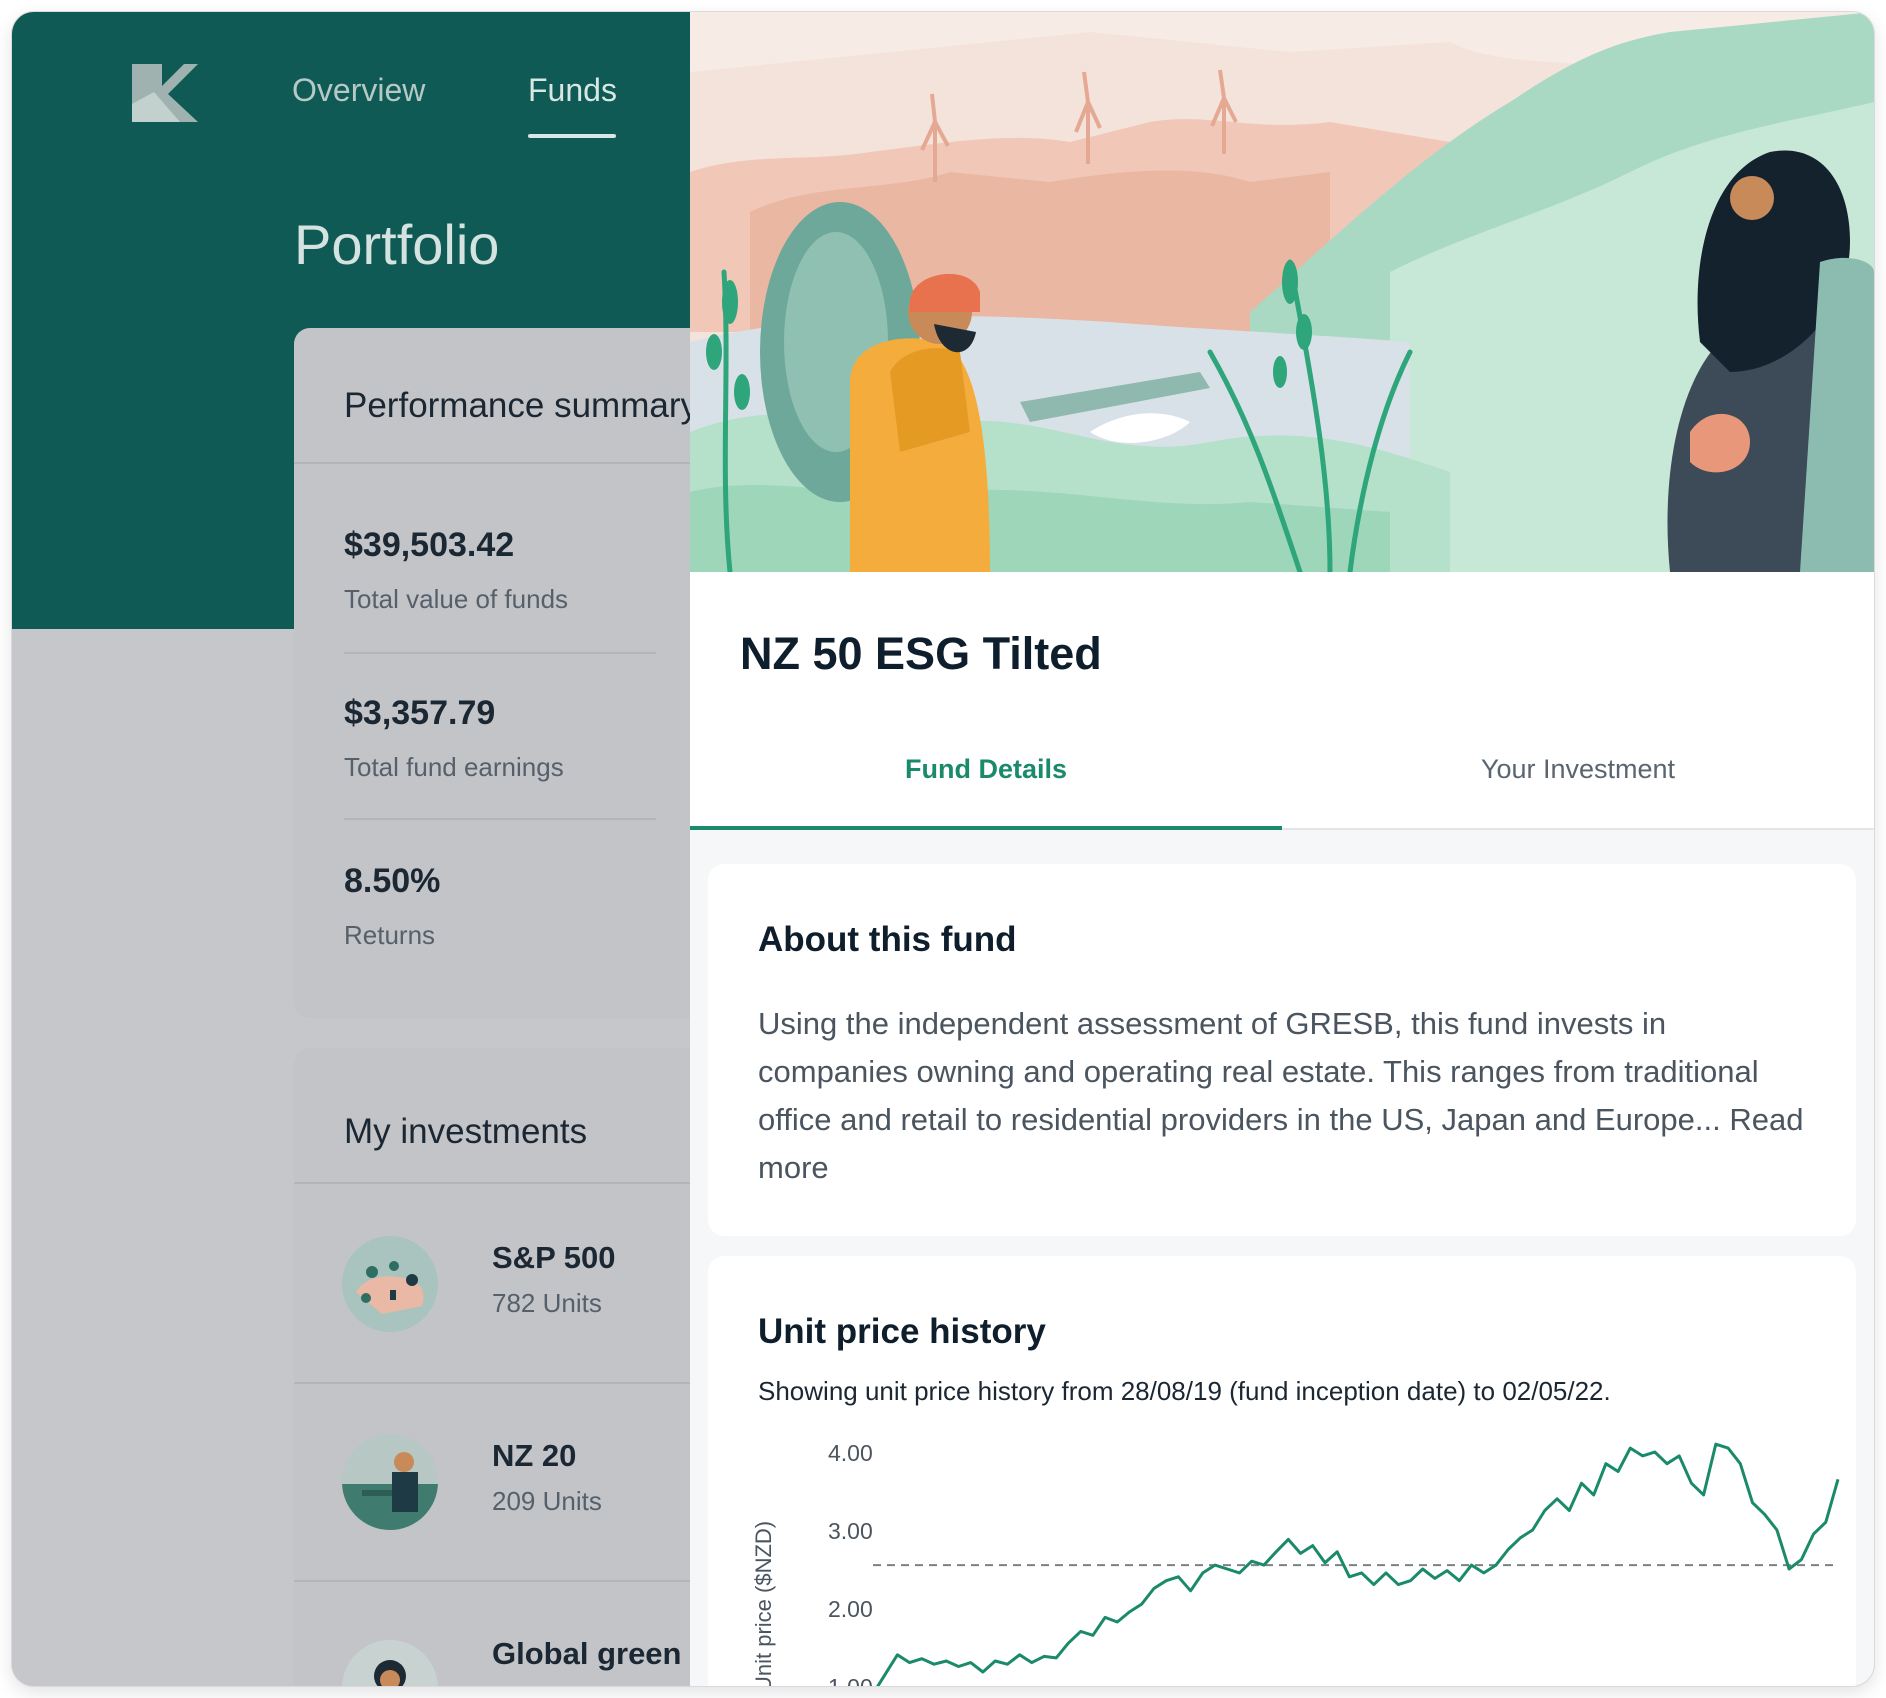 The width and height of the screenshot is (1886, 1698). What do you see at coordinates (504, 1282) in the screenshot?
I see `investment-item: S&P 500 782 Units` at bounding box center [504, 1282].